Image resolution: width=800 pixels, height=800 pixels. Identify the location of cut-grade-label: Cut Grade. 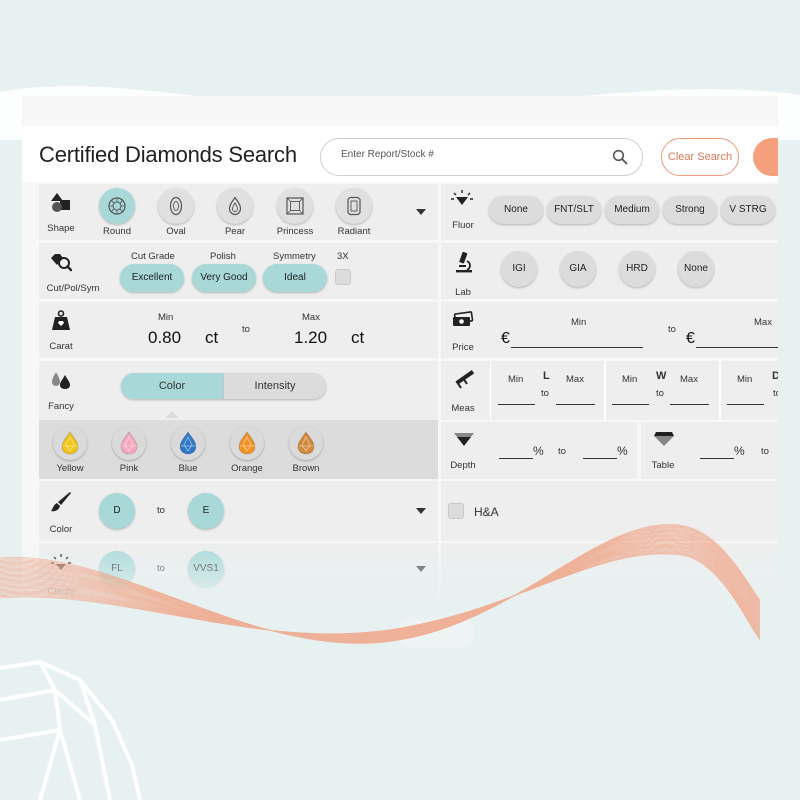
(153, 256).